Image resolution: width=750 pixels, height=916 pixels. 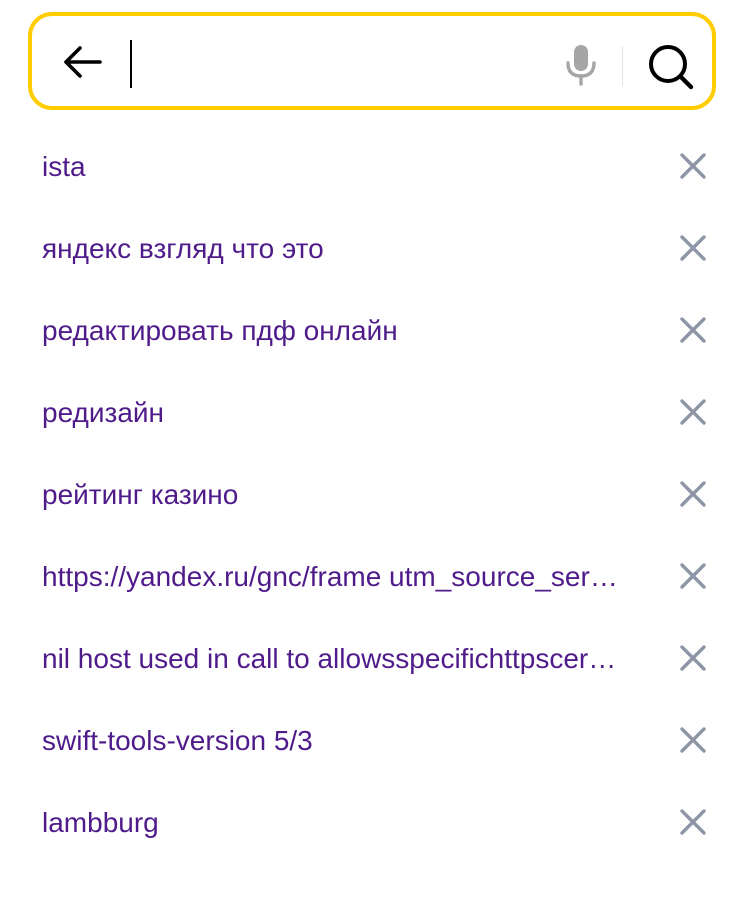 What do you see at coordinates (622, 66) in the screenshot?
I see `divider` at bounding box center [622, 66].